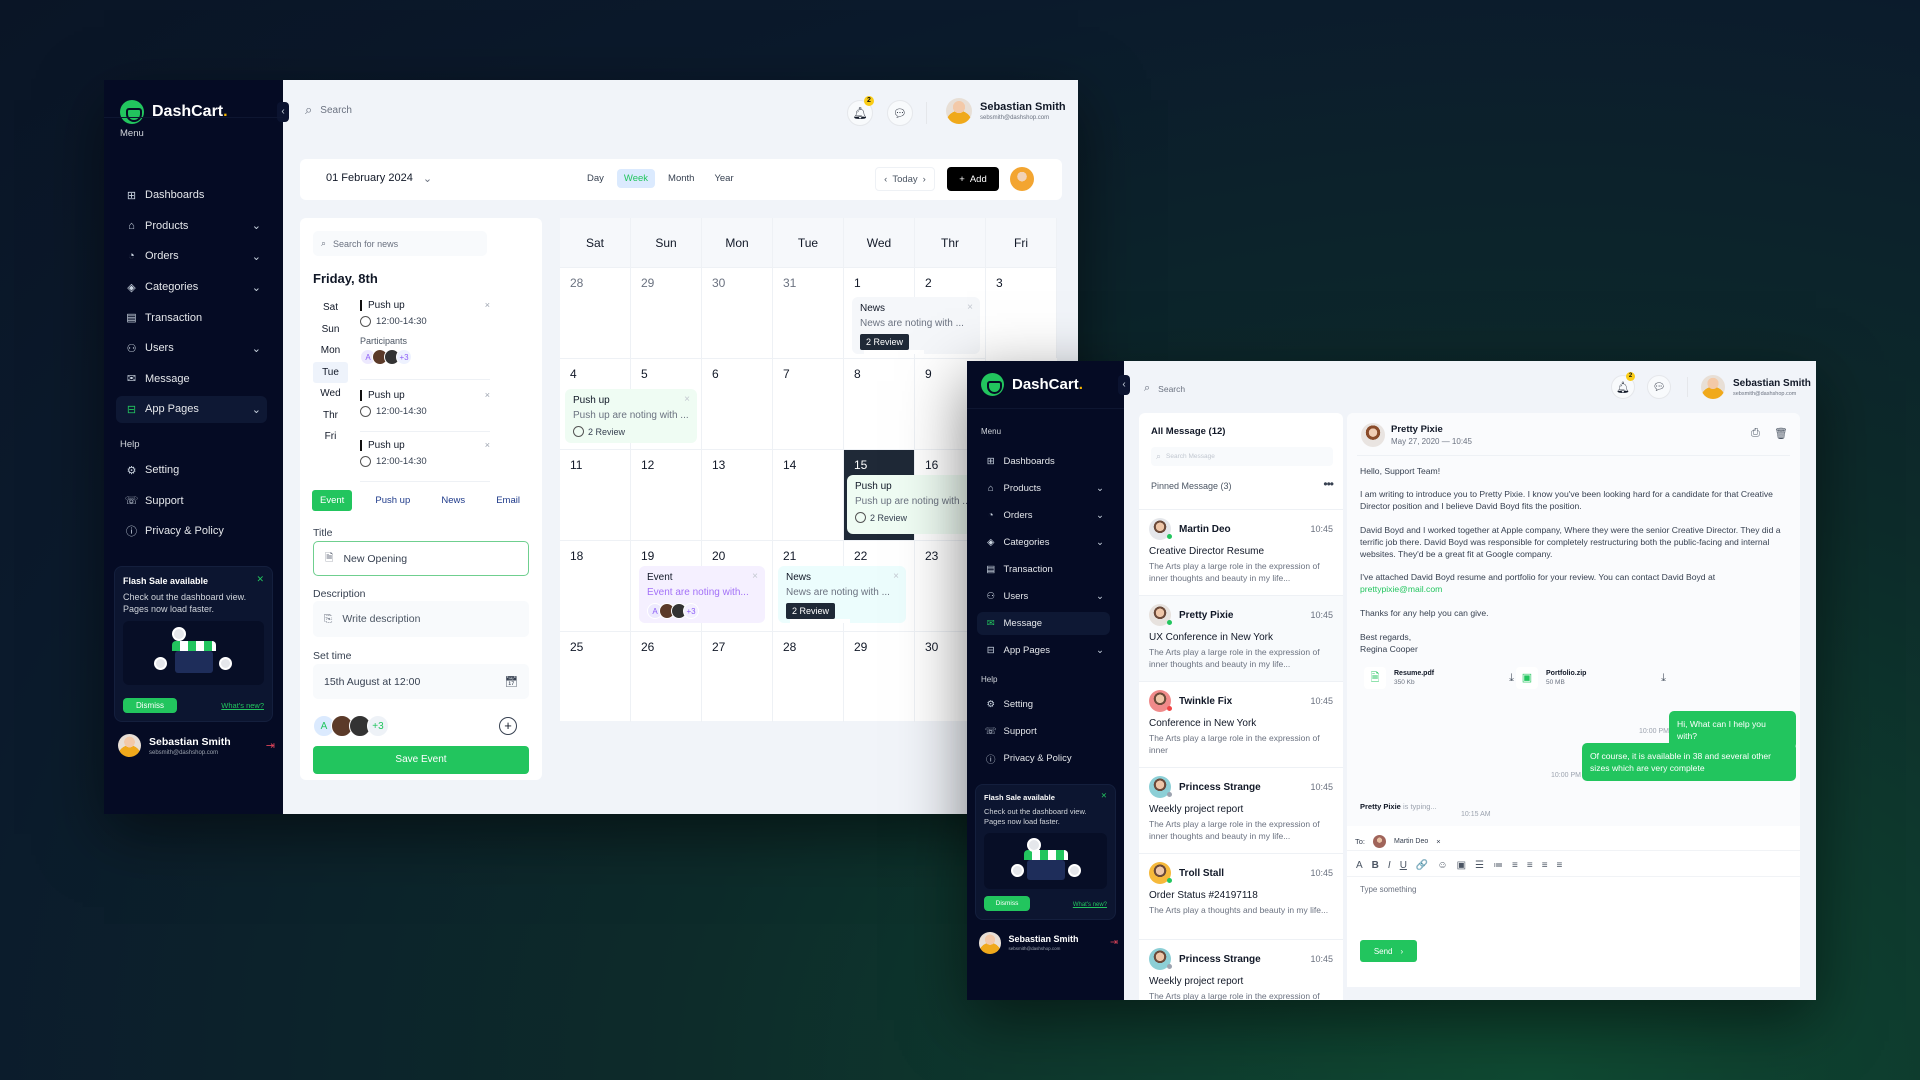  Describe the element at coordinates (511, 681) in the screenshot. I see `calendar-icon: 📅︎` at that location.